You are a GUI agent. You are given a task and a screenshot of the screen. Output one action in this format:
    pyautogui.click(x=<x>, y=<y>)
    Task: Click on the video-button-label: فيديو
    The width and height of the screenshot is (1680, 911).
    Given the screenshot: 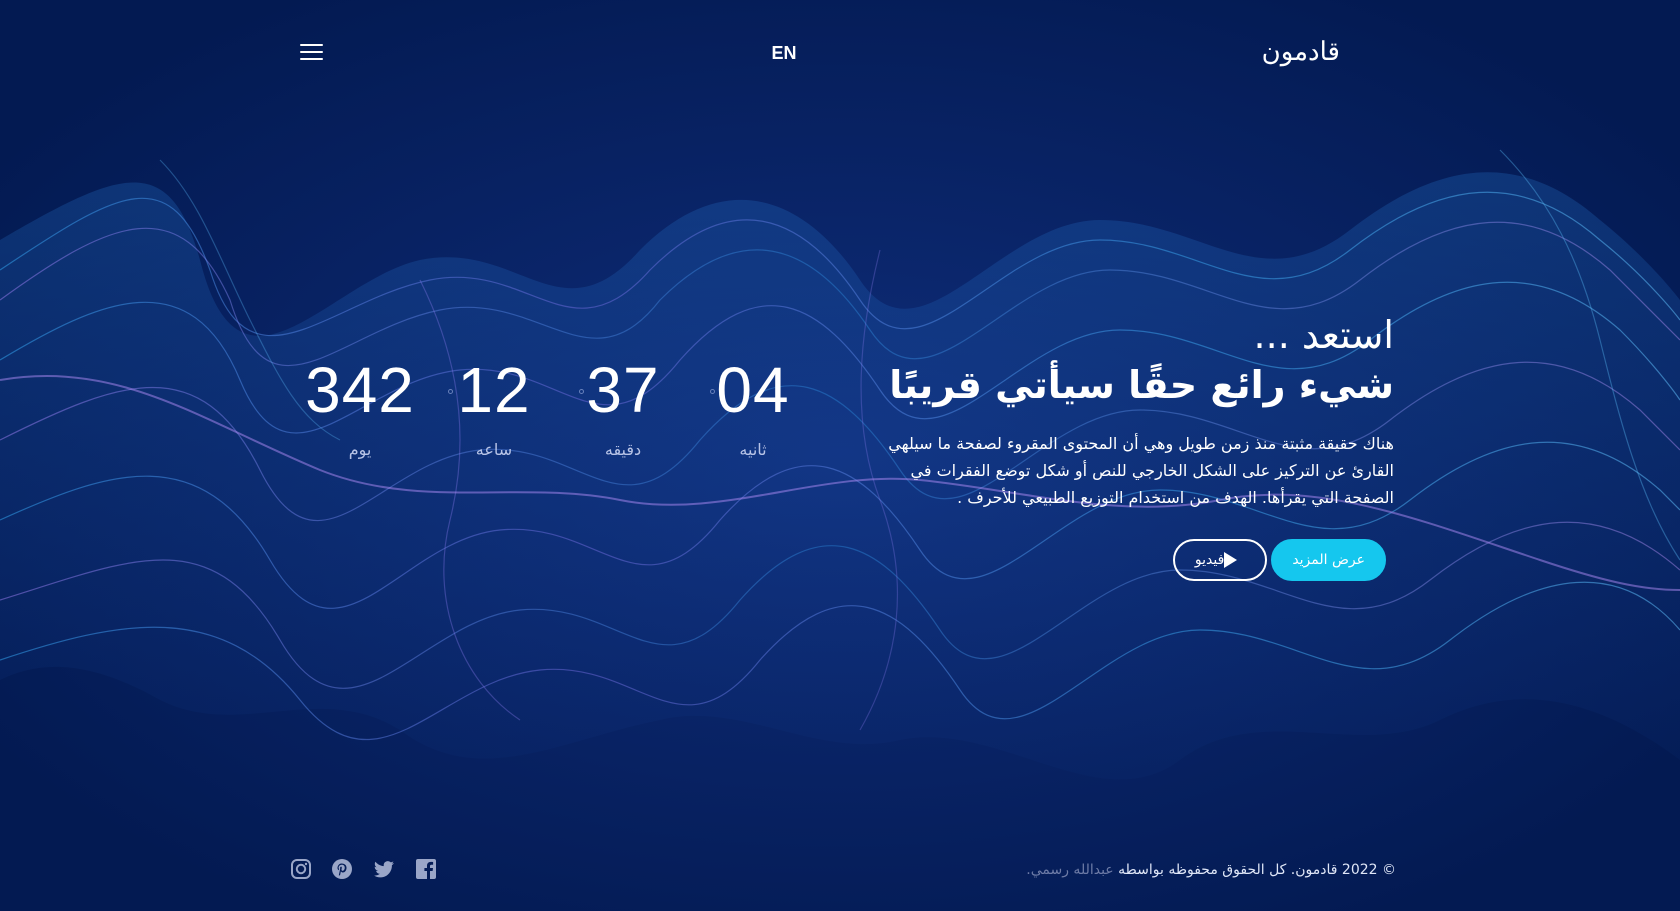 What is the action you would take?
    pyautogui.click(x=1209, y=560)
    